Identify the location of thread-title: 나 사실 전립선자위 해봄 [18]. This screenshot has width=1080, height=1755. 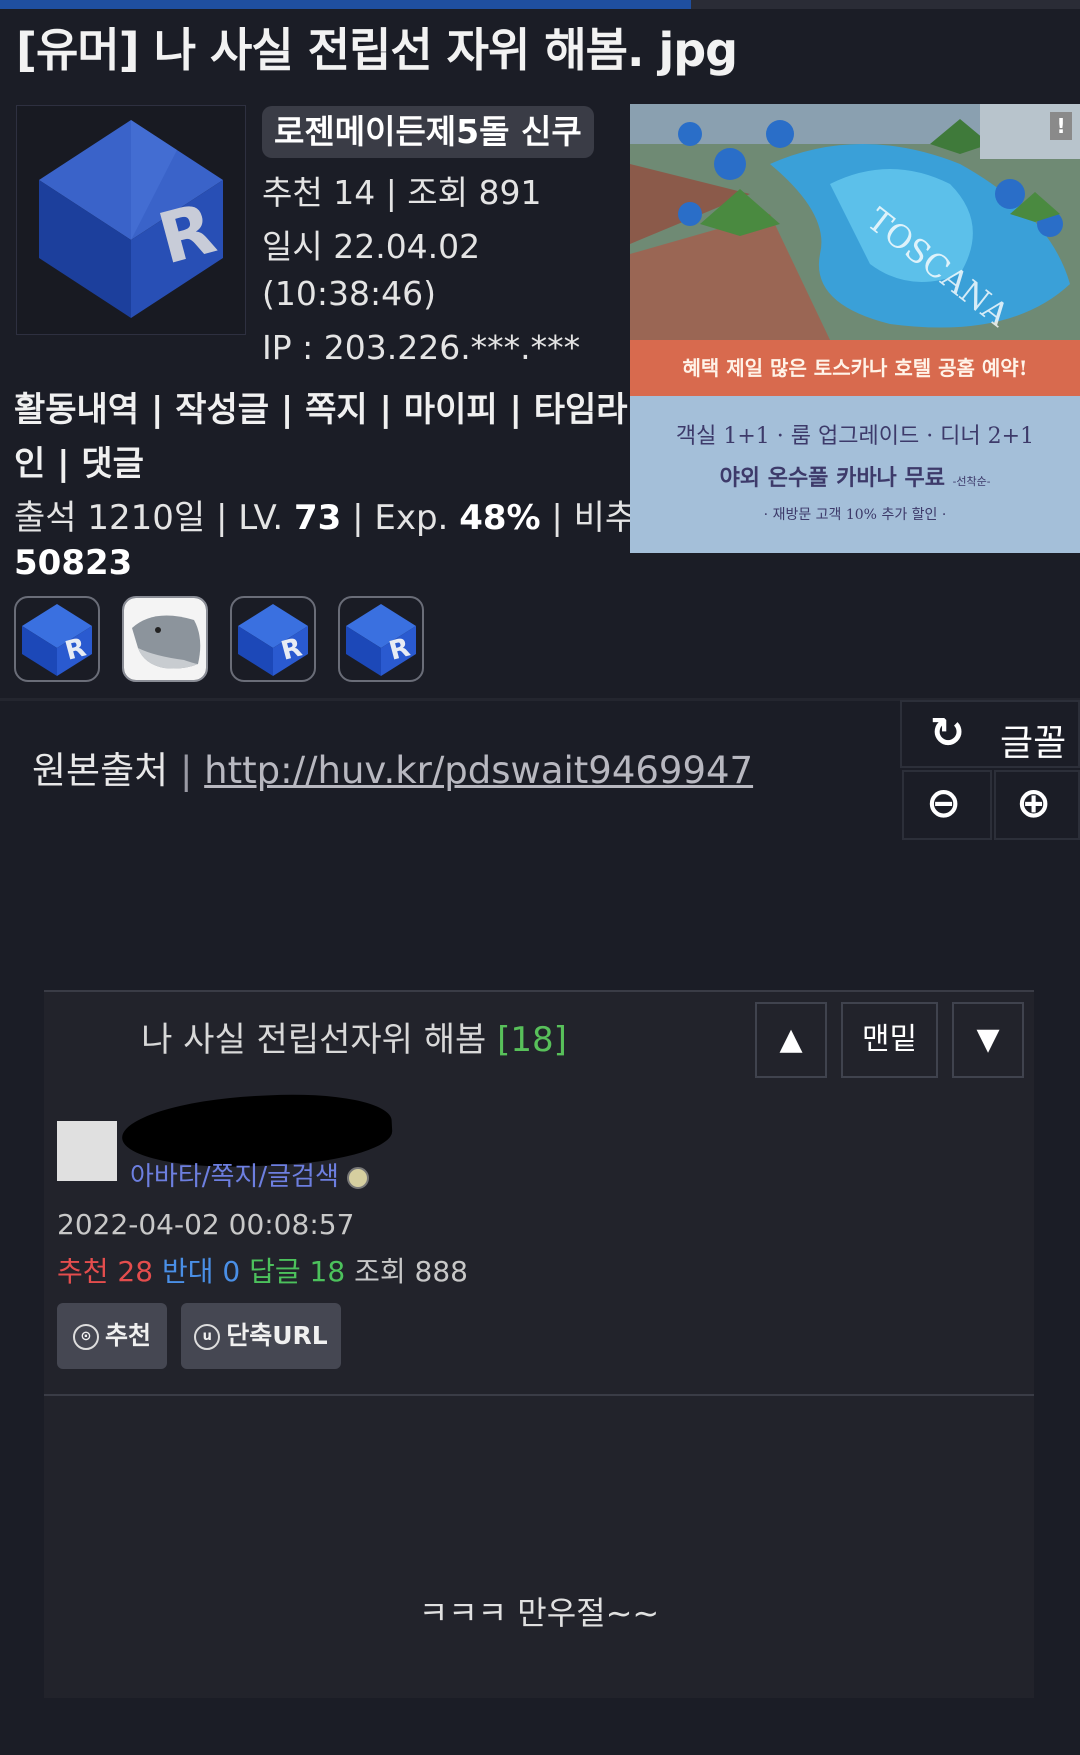
(354, 1040).